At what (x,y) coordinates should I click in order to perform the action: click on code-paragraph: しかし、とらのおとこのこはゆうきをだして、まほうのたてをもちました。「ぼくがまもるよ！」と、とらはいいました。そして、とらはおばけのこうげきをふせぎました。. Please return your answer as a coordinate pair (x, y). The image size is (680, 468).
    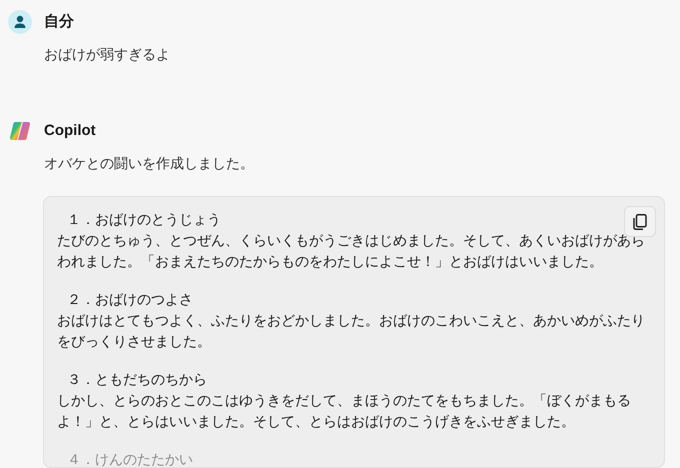
    Looking at the image, I should click on (344, 411).